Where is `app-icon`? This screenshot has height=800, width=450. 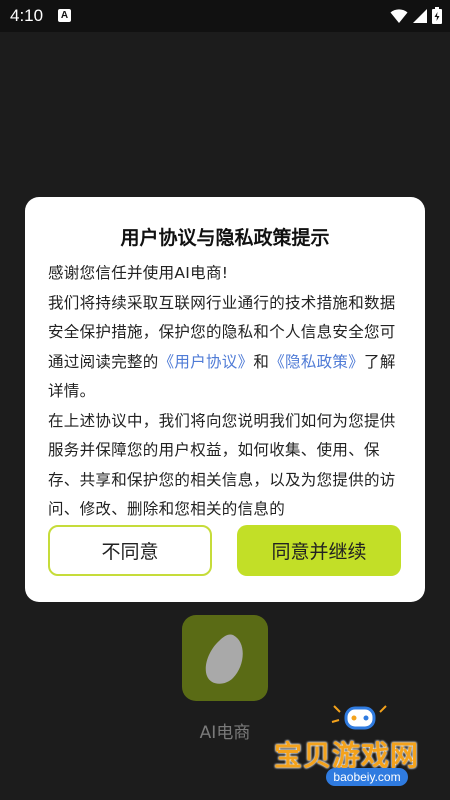
app-icon is located at coordinates (225, 658).